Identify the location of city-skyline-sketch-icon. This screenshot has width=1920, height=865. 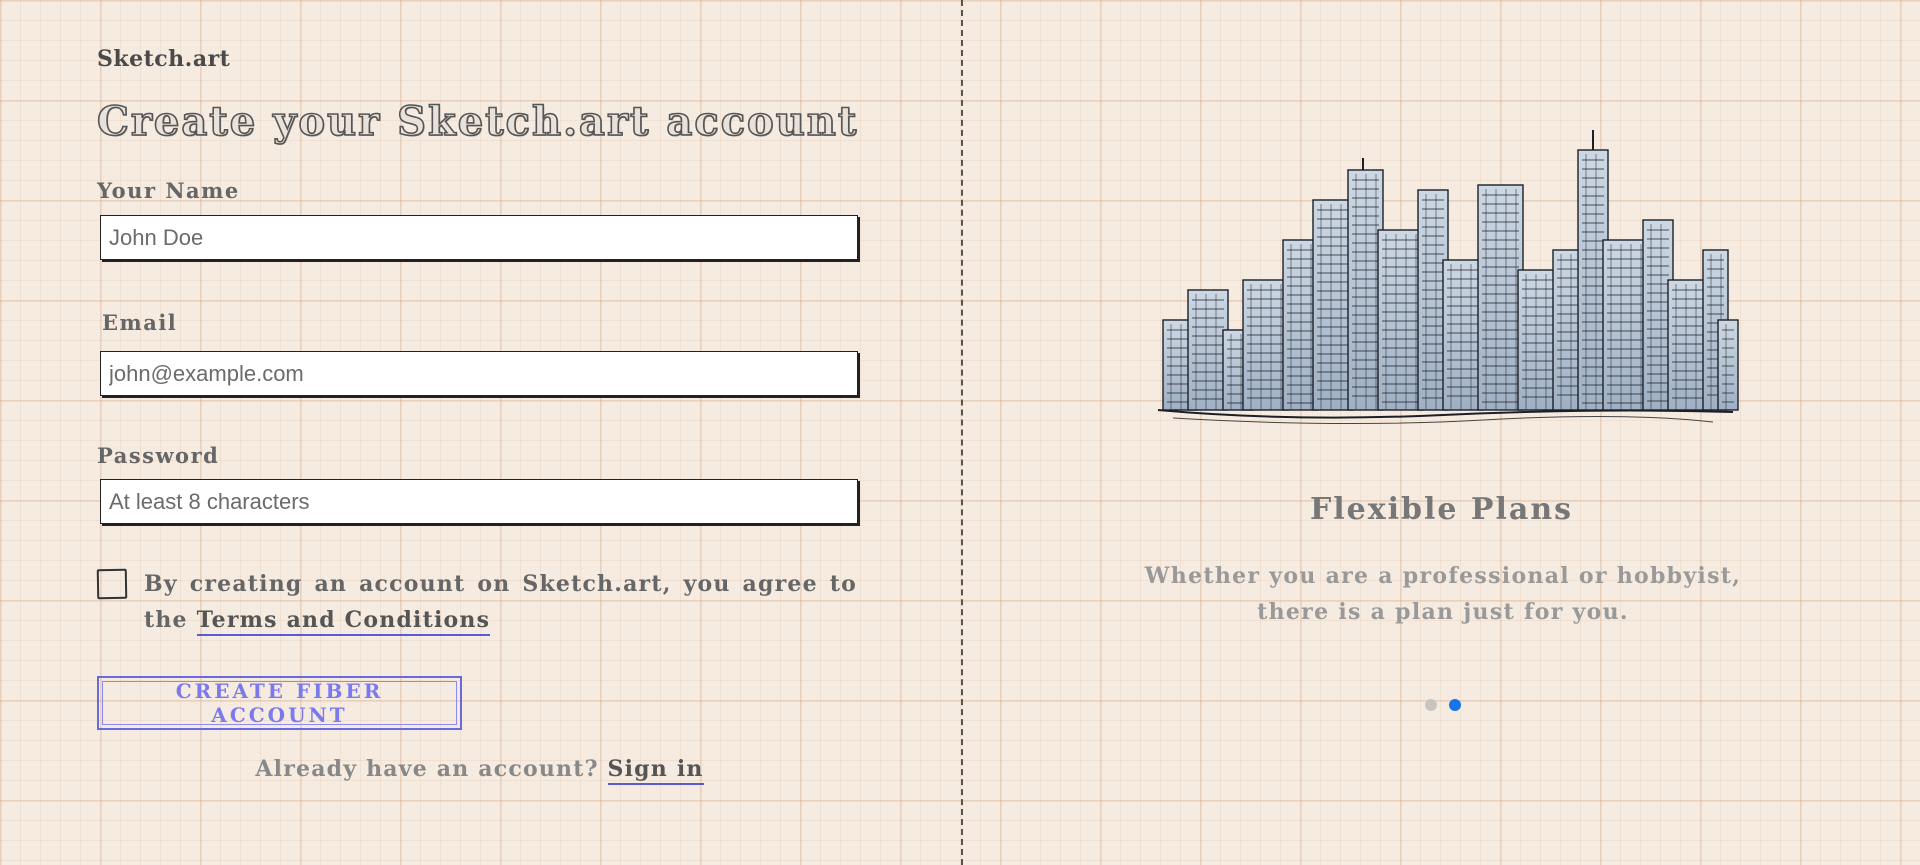
(1448, 277).